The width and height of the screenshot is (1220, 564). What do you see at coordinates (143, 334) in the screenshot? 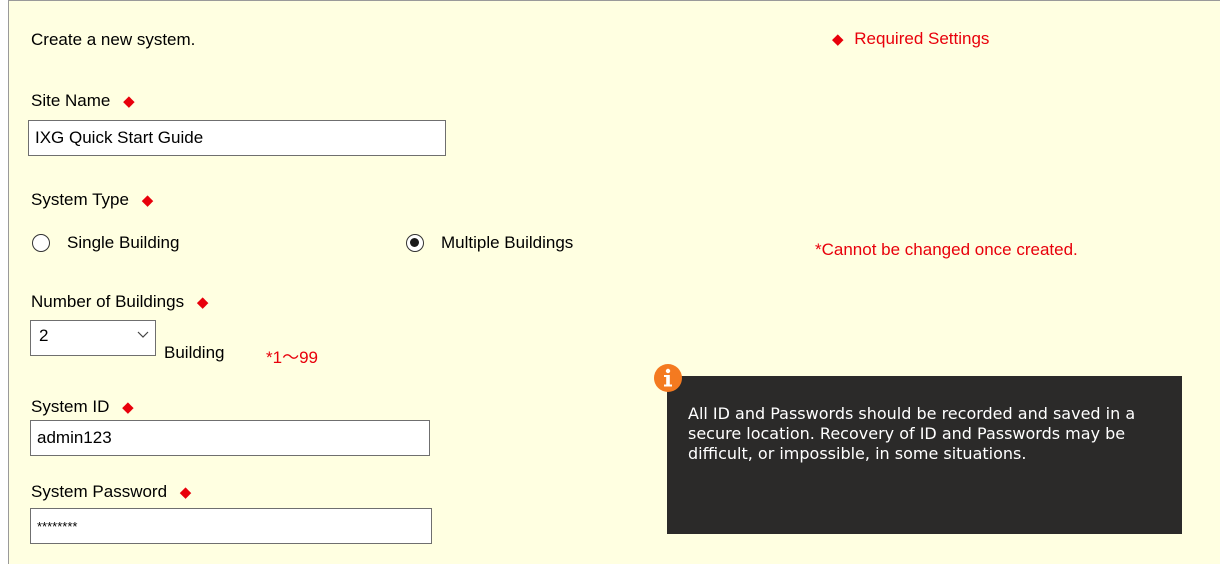
I see `chevron-down-icon` at bounding box center [143, 334].